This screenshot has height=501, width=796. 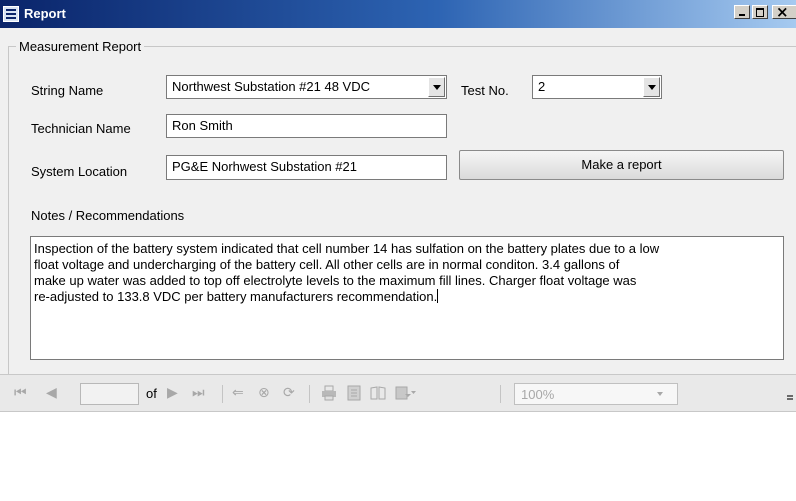 I want to click on string-name-combobox: Northwest Substation #21 48 VDC, so click(x=306, y=87).